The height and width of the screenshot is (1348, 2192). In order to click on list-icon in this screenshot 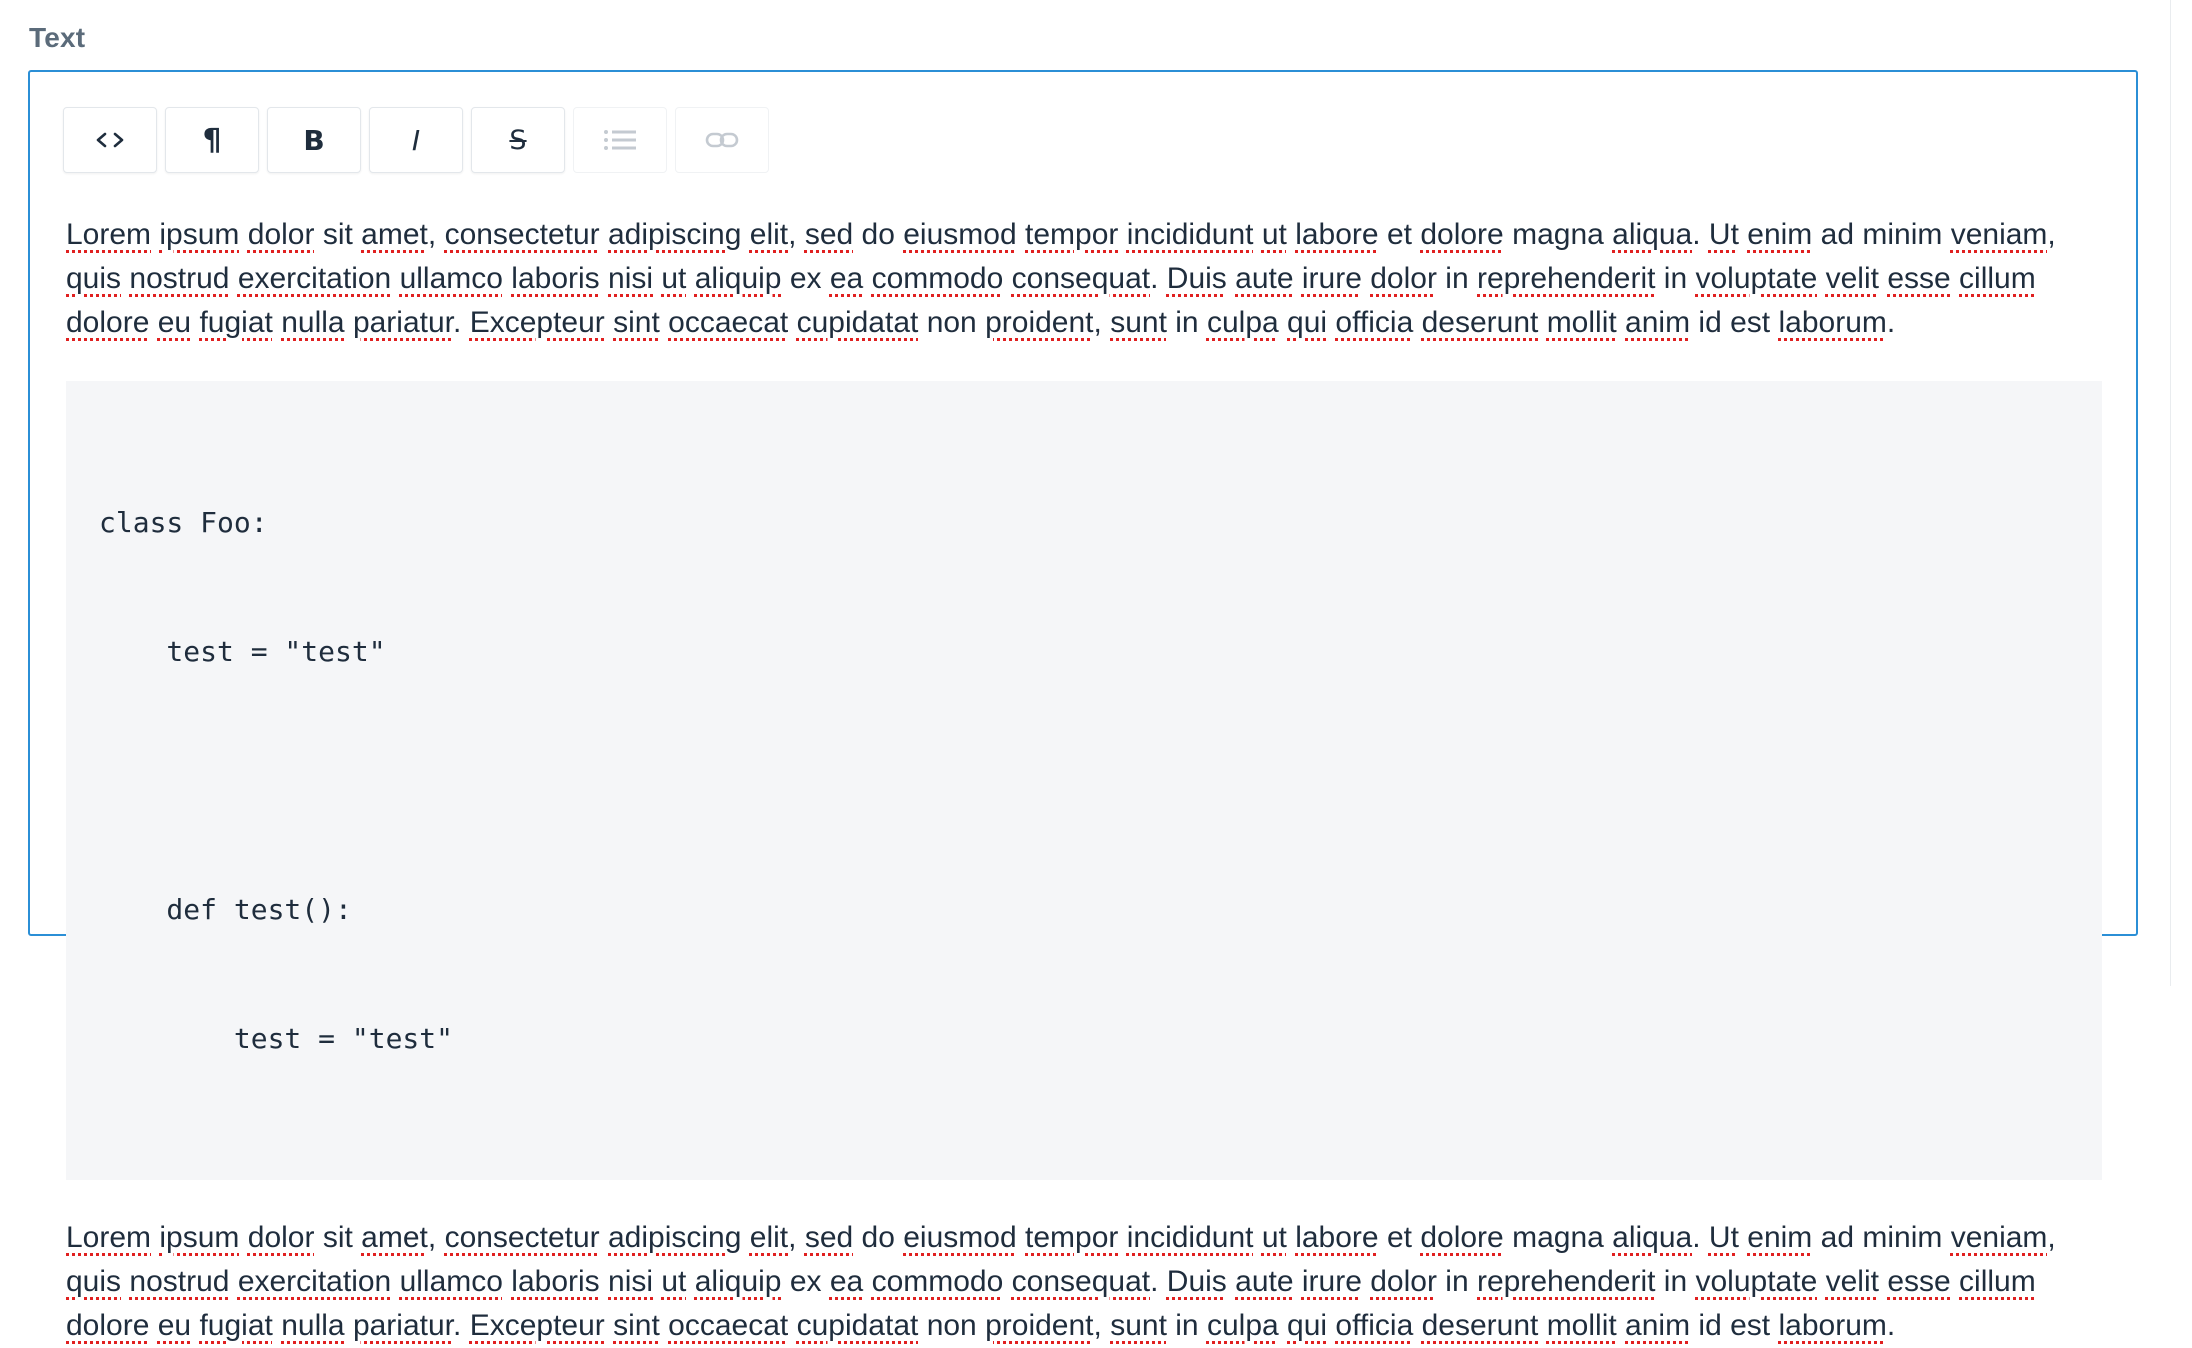, I will do `click(620, 140)`.